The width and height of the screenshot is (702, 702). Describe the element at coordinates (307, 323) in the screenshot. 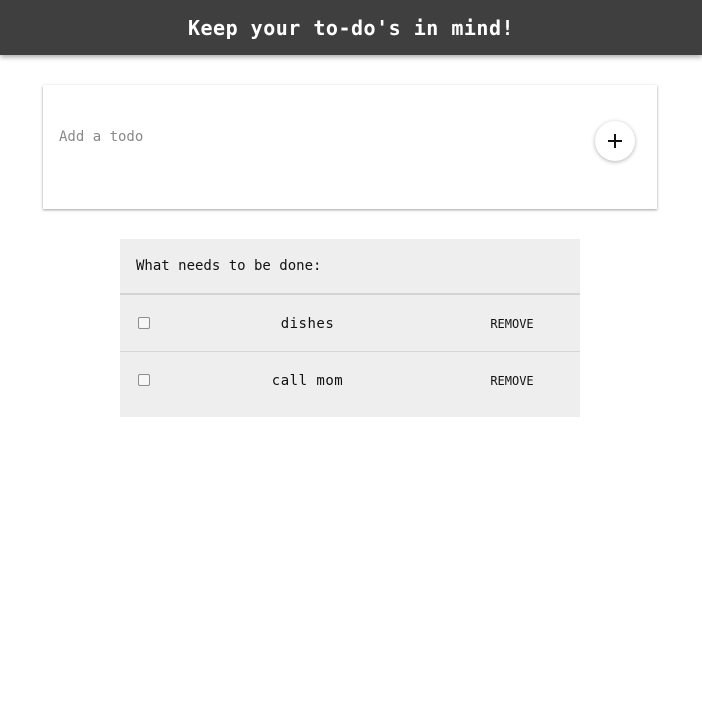

I see `todo-item-text: dishes` at that location.